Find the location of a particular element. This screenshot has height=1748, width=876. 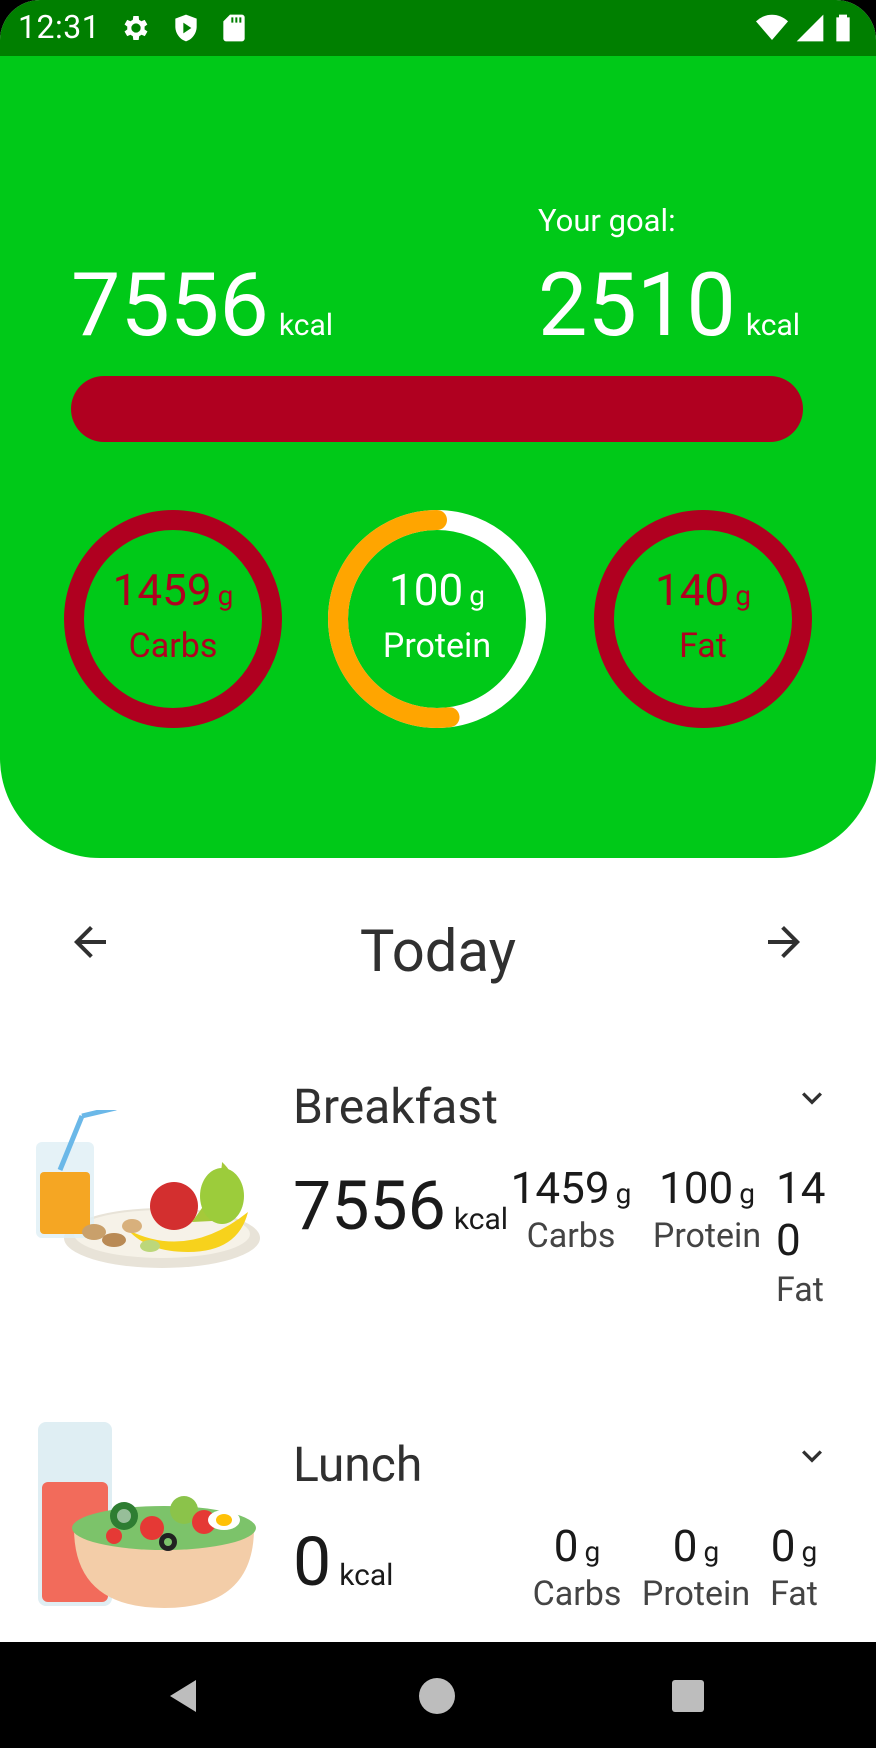

consumed-value: 7556 is located at coordinates (170, 305).